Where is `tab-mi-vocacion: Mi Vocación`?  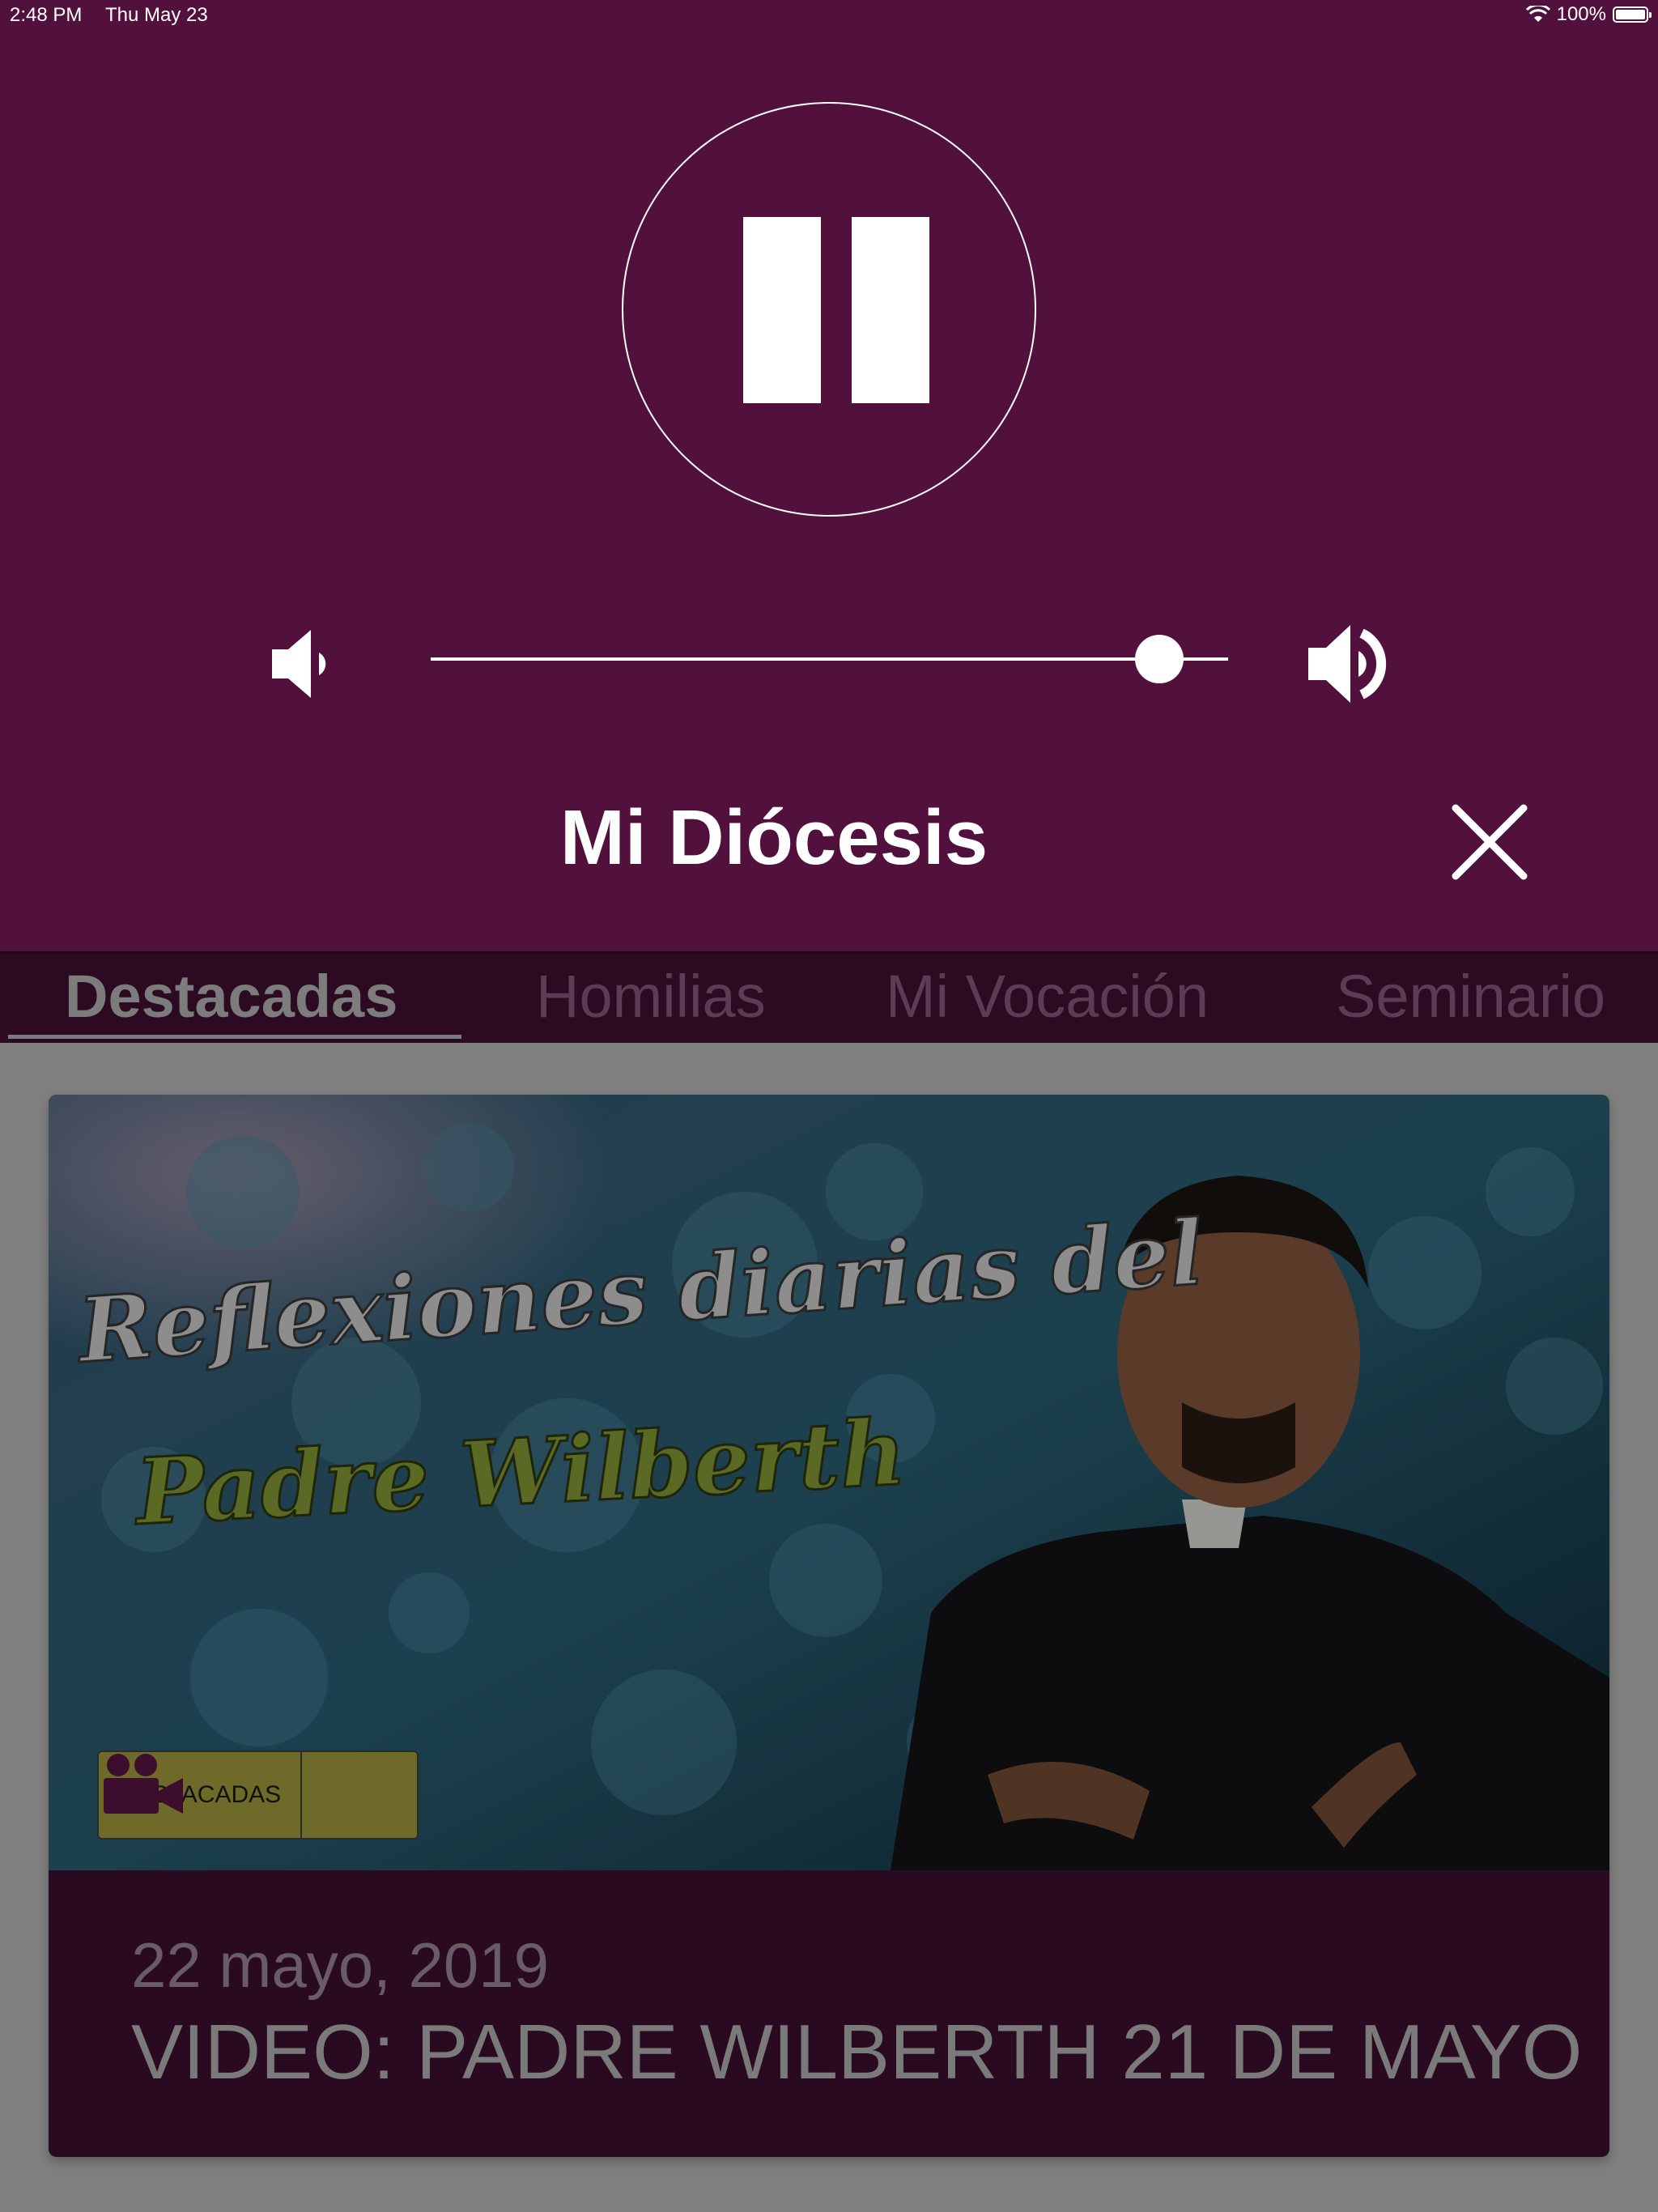
tab-mi-vocacion: Mi Vocación is located at coordinates (1047, 999).